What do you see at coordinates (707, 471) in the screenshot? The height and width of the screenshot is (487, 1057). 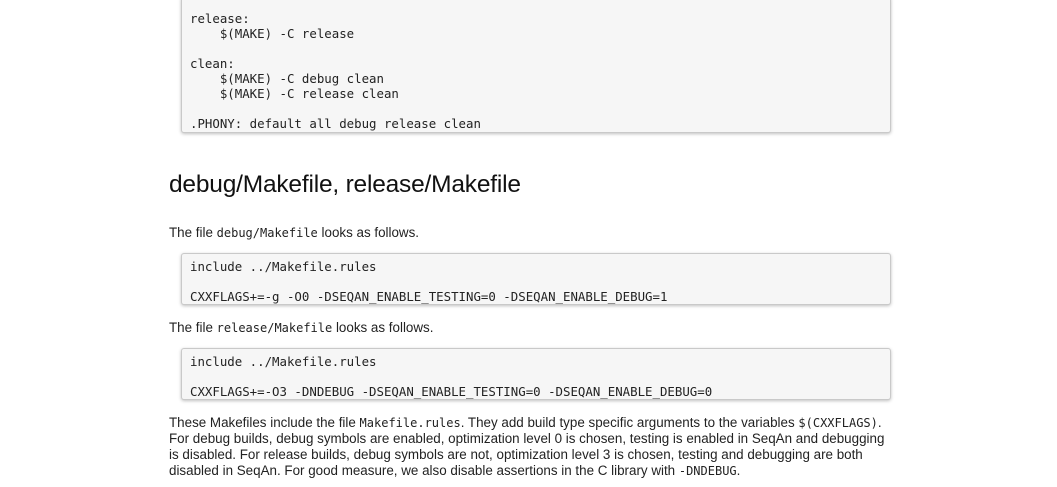 I see `inline-code: -DNDEBUG` at bounding box center [707, 471].